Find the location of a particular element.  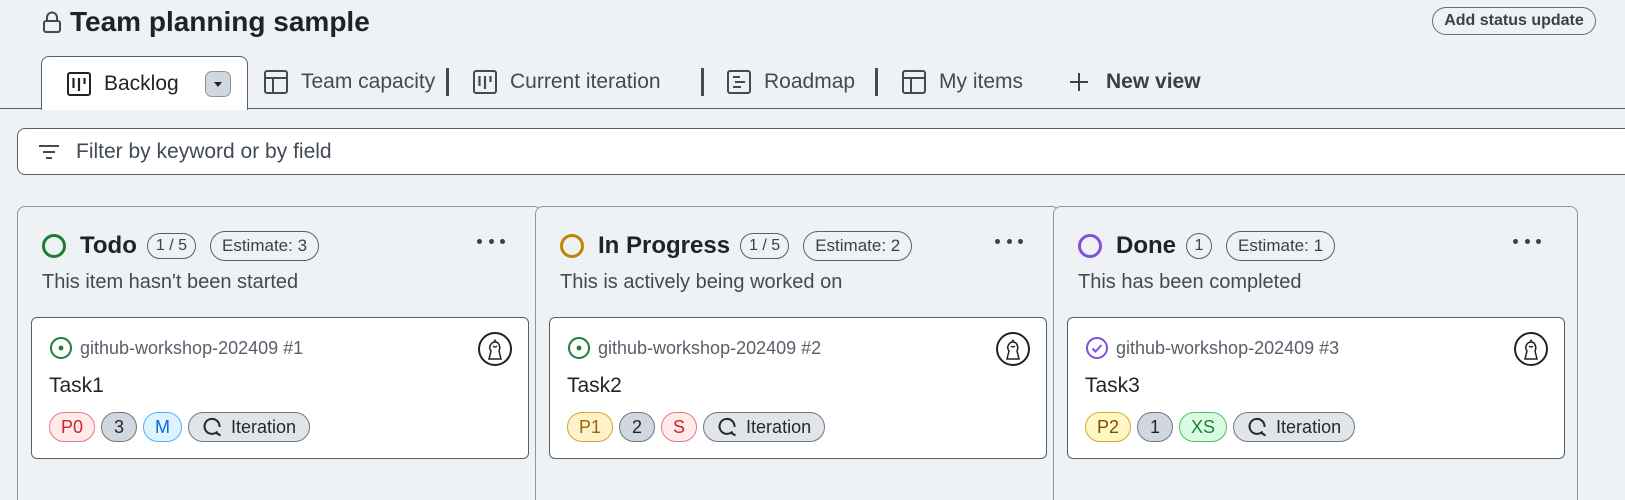

issue-reference: github-workshop-202409 #3 is located at coordinates (1212, 348).